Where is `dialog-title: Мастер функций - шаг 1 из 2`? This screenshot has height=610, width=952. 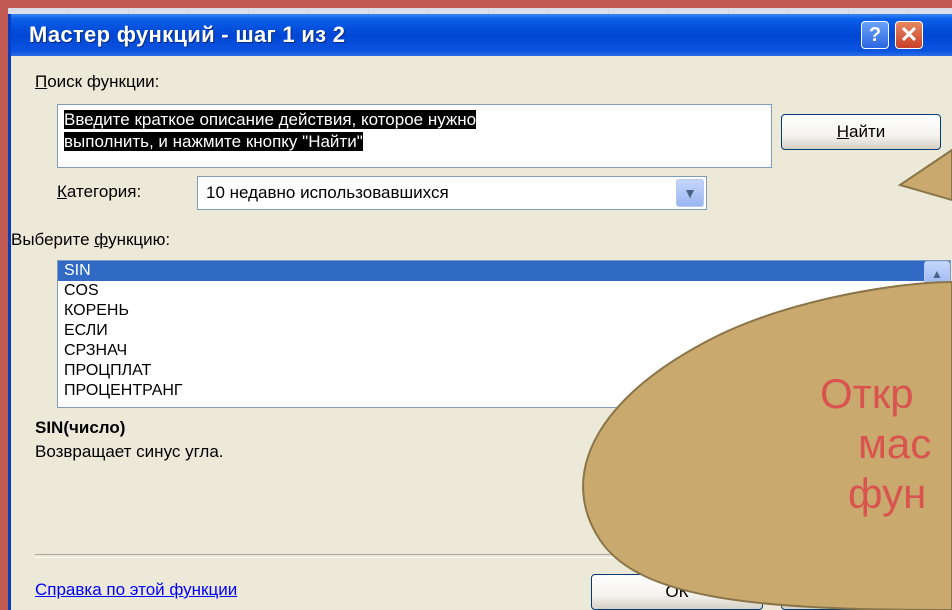
dialog-title: Мастер функций - шаг 1 из 2 is located at coordinates (187, 34).